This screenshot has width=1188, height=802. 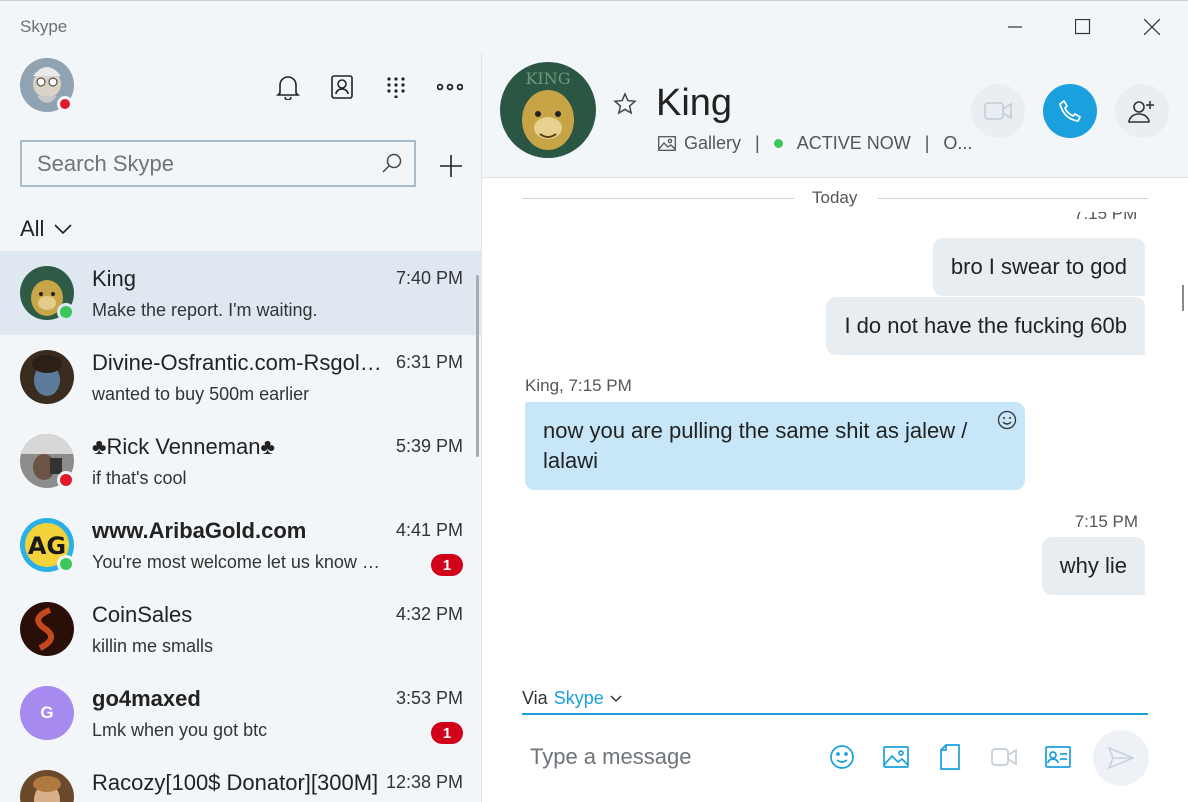 What do you see at coordinates (1007, 420) in the screenshot?
I see `react-emoji-icon` at bounding box center [1007, 420].